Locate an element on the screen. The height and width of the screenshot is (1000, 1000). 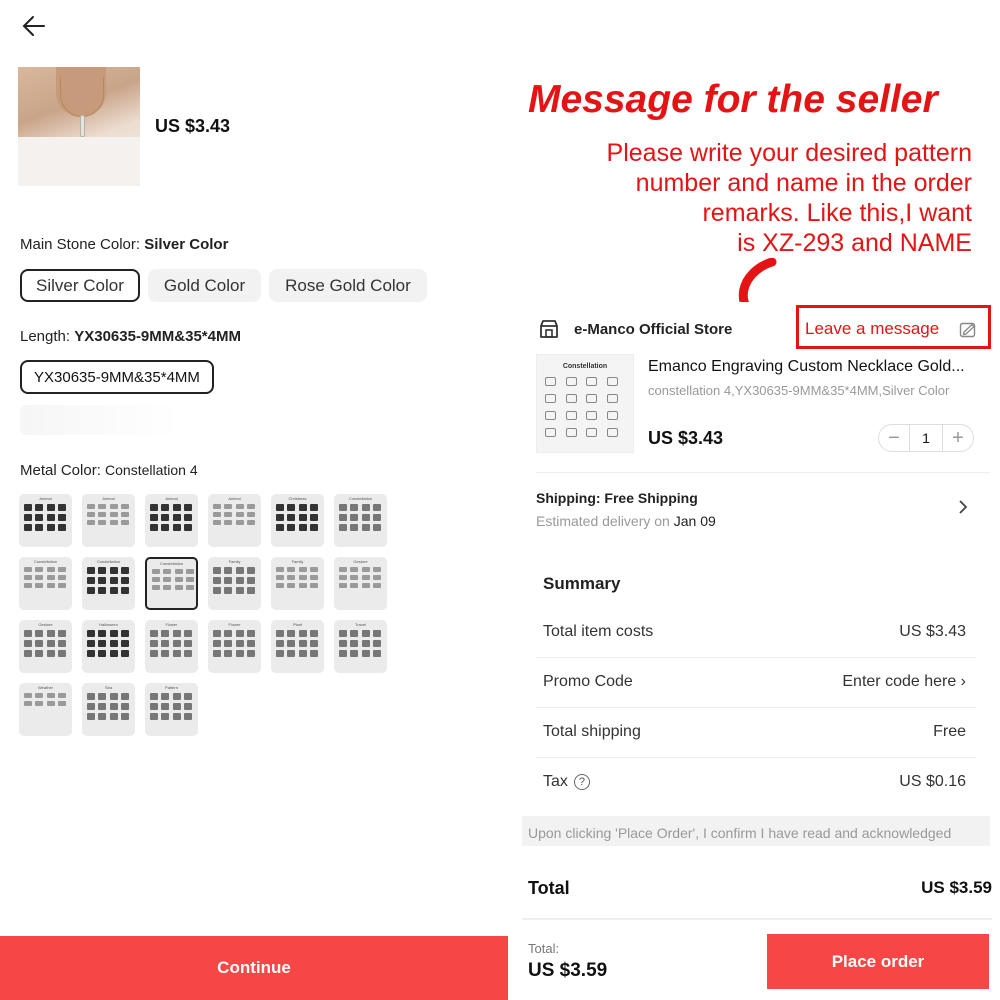
length-option: YX30635-9MM&35*4MM is located at coordinates (117, 377).